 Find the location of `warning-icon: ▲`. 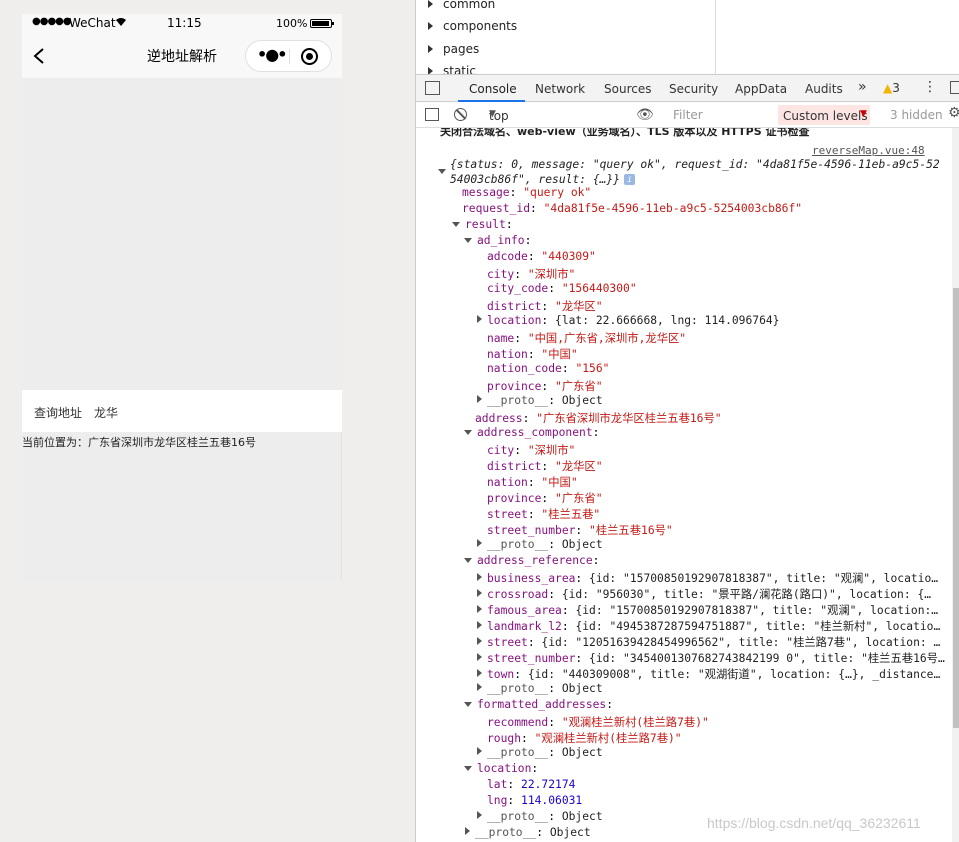

warning-icon: ▲ is located at coordinates (888, 88).